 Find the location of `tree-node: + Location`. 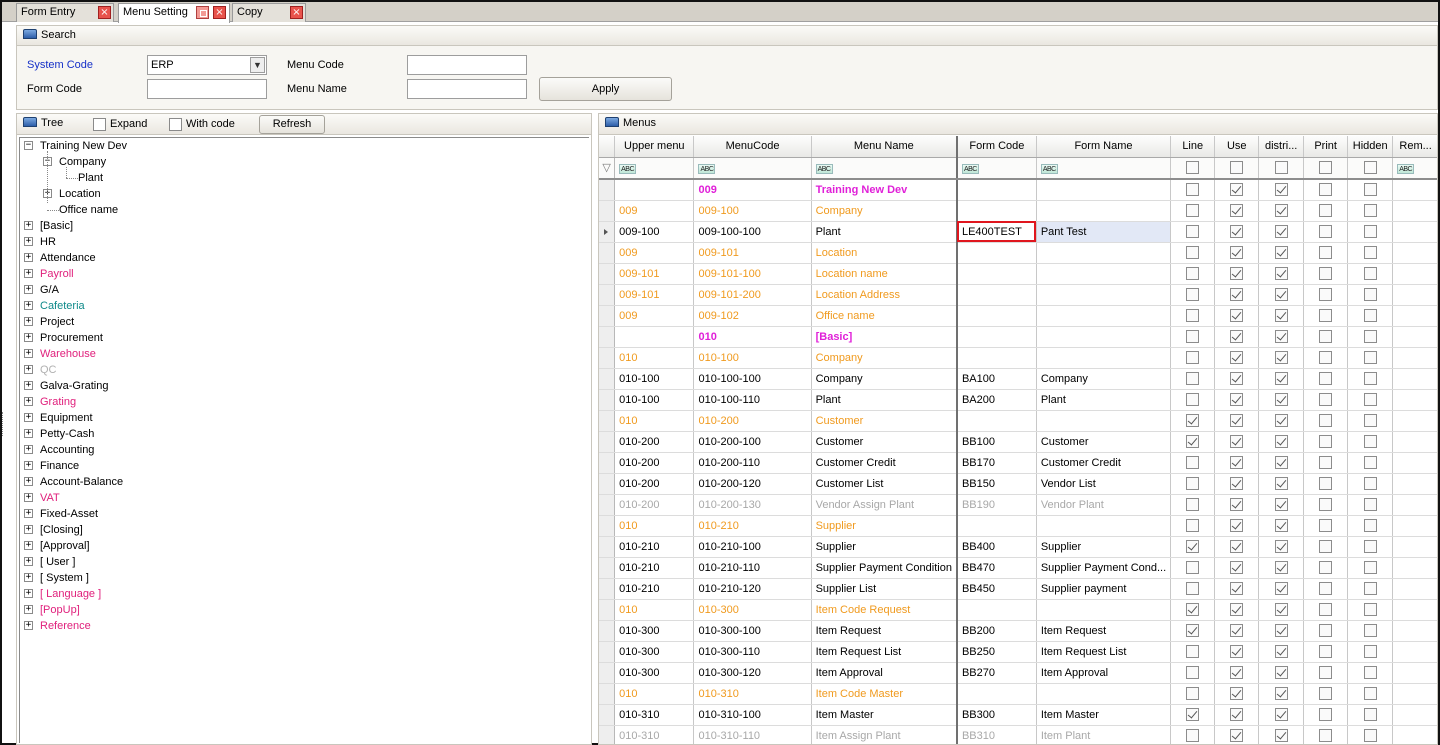

tree-node: + Location is located at coordinates (300, 194).